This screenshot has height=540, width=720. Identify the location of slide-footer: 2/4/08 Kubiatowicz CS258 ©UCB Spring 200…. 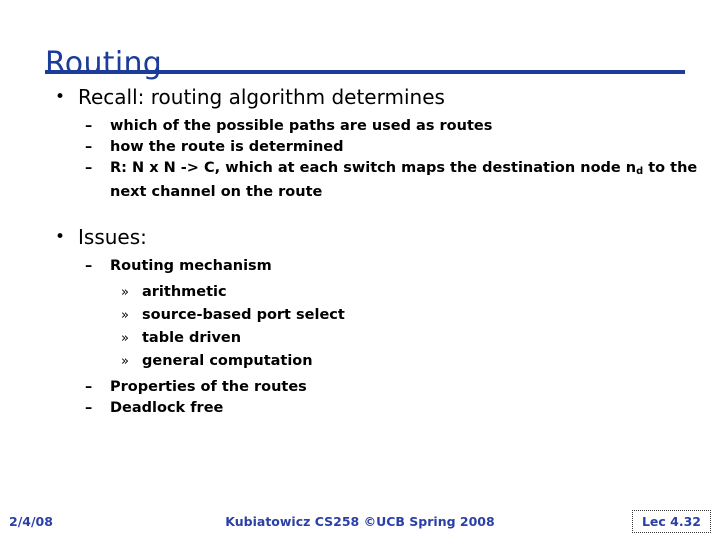
(360, 523).